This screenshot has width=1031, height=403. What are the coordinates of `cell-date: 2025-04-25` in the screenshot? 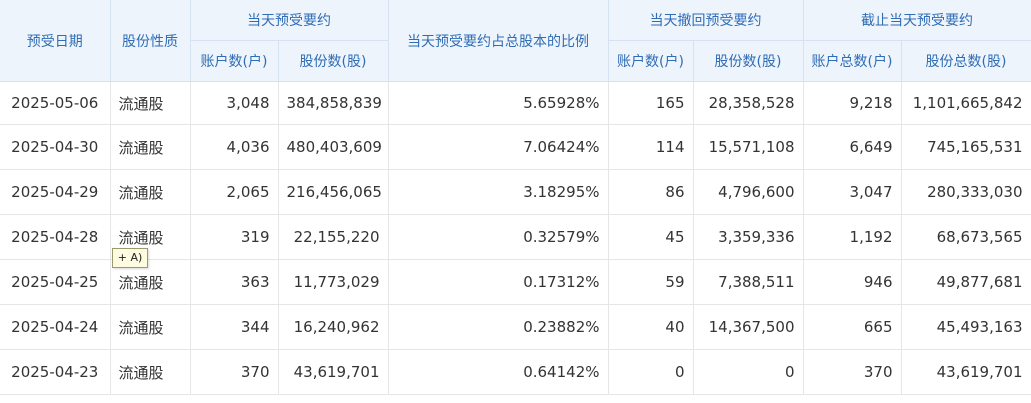 It's located at (55, 282).